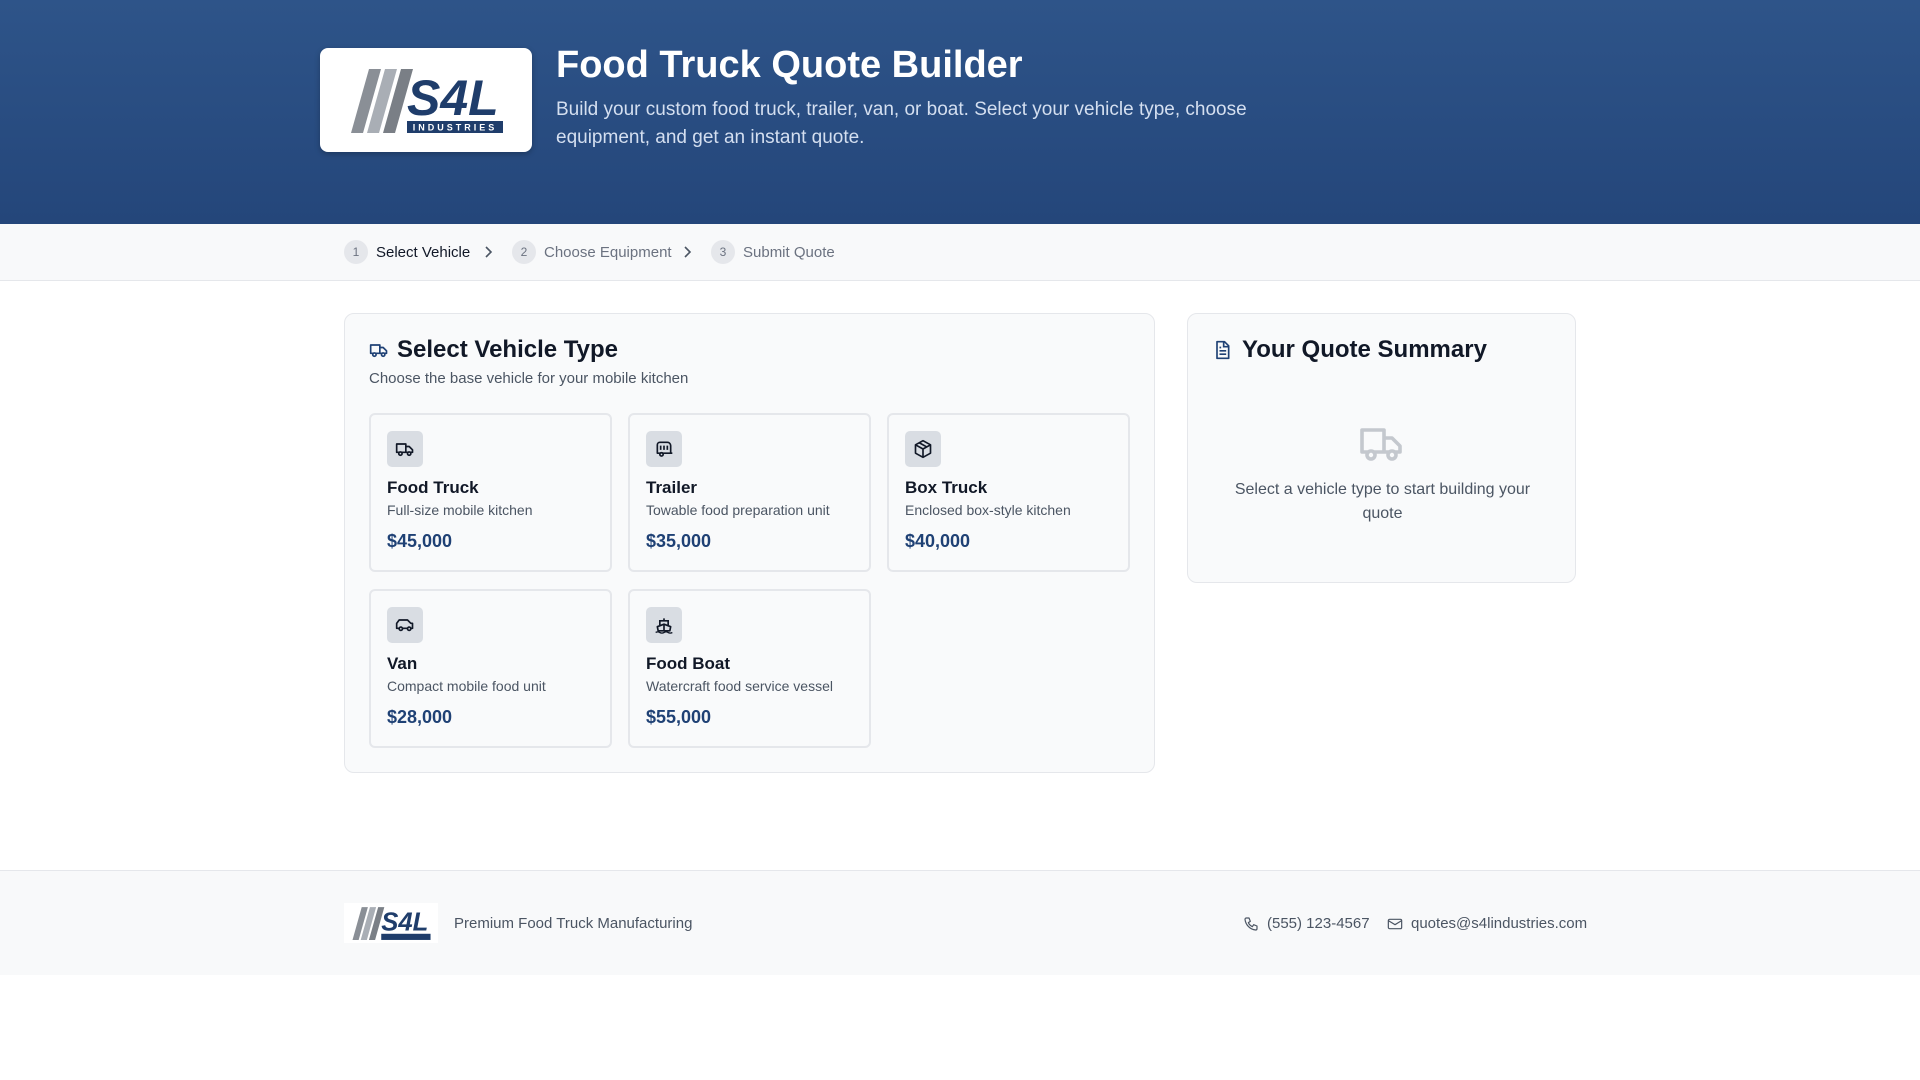 The image size is (1920, 1080). What do you see at coordinates (938, 541) in the screenshot?
I see `vehicle-price: $40,000` at bounding box center [938, 541].